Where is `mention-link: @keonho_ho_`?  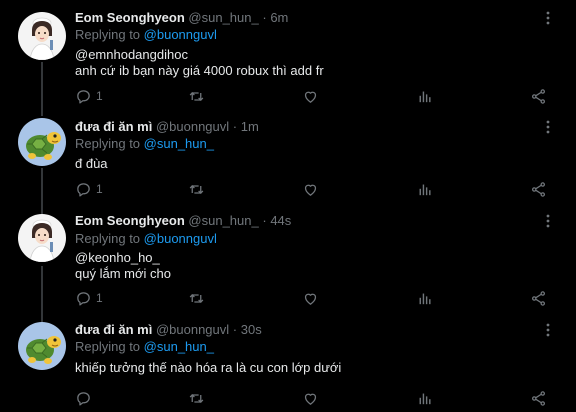
mention-link: @keonho_ho_ is located at coordinates (117, 258).